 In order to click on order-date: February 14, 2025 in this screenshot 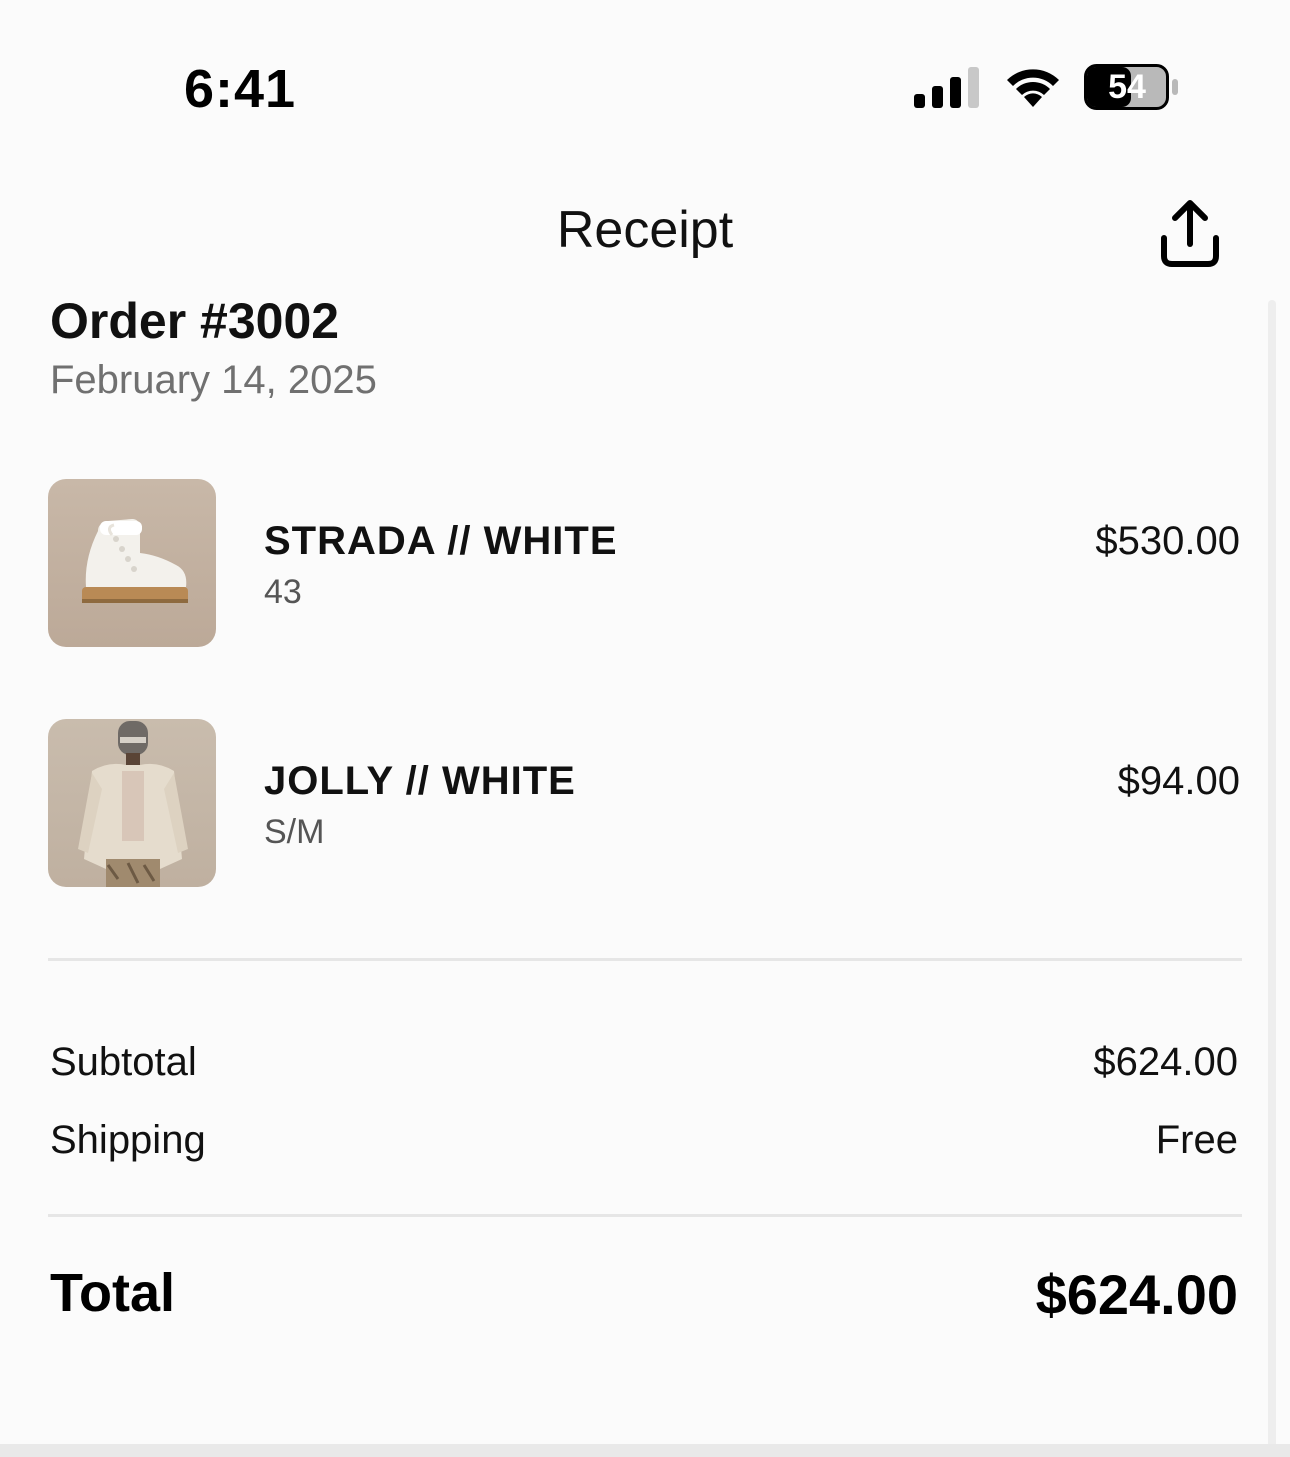, I will do `click(213, 380)`.